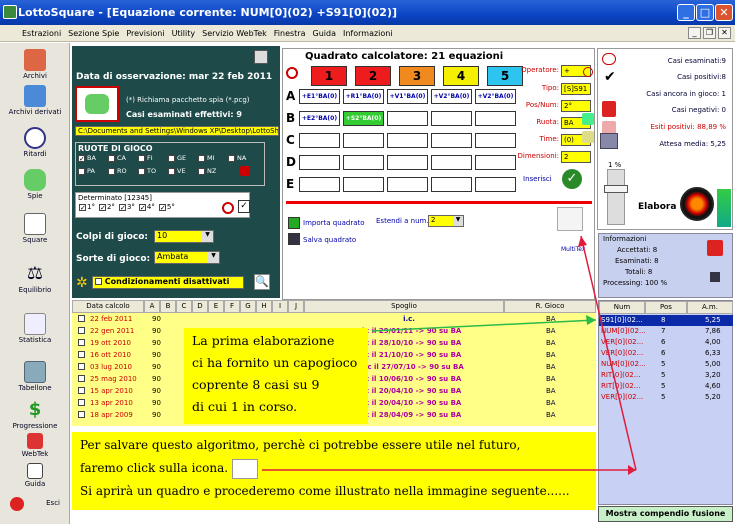 Image resolution: width=735 pixels, height=524 pixels. What do you see at coordinates (608, 353) in the screenshot?
I see `red-arrow-diagonal` at bounding box center [608, 353].